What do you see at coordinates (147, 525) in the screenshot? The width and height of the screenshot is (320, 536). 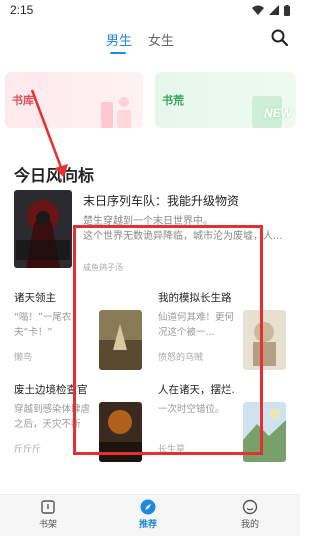 I see `nav-recommend-label: 推荐` at bounding box center [147, 525].